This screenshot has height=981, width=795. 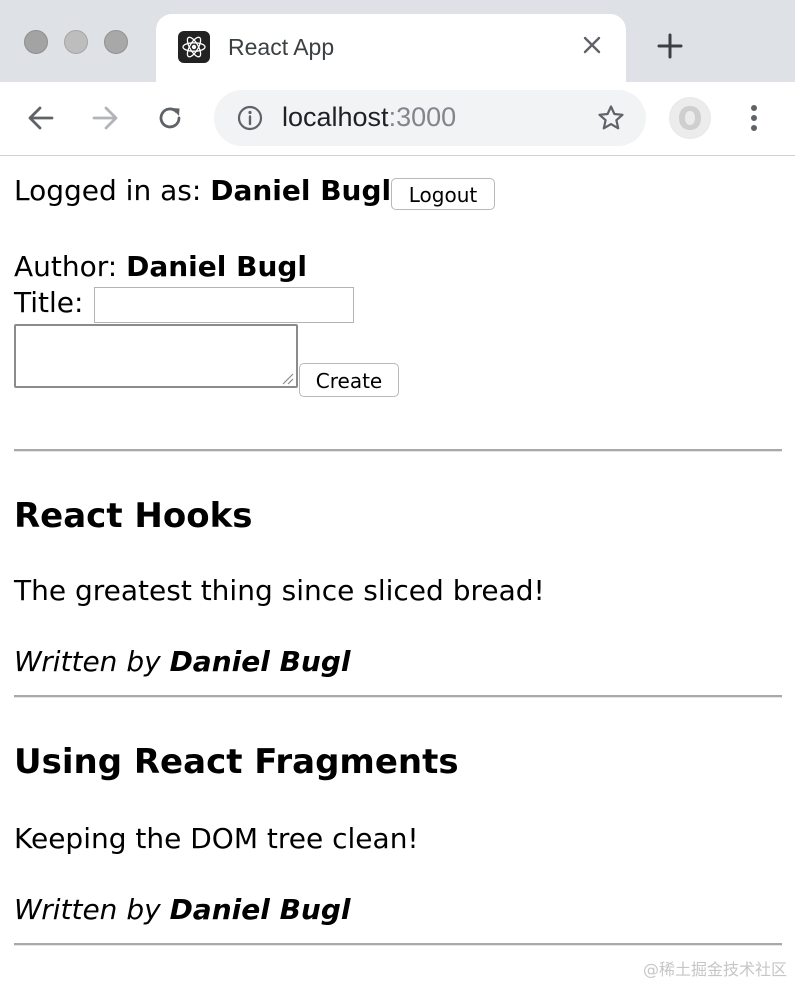 What do you see at coordinates (754, 118) in the screenshot?
I see `more-vert-icon` at bounding box center [754, 118].